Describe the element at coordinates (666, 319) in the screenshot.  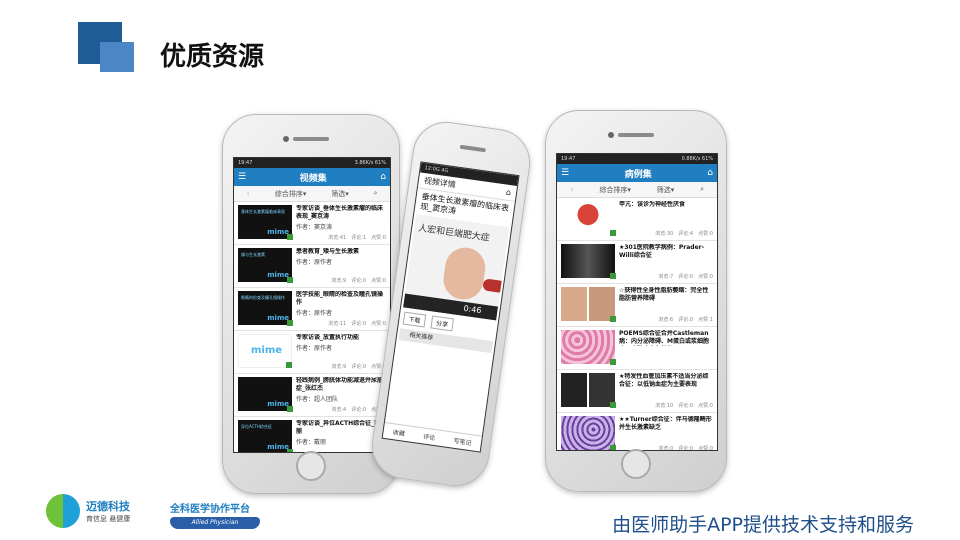
I see `list-item-stats: 浏览:6 评论:0 点赞:1` at that location.